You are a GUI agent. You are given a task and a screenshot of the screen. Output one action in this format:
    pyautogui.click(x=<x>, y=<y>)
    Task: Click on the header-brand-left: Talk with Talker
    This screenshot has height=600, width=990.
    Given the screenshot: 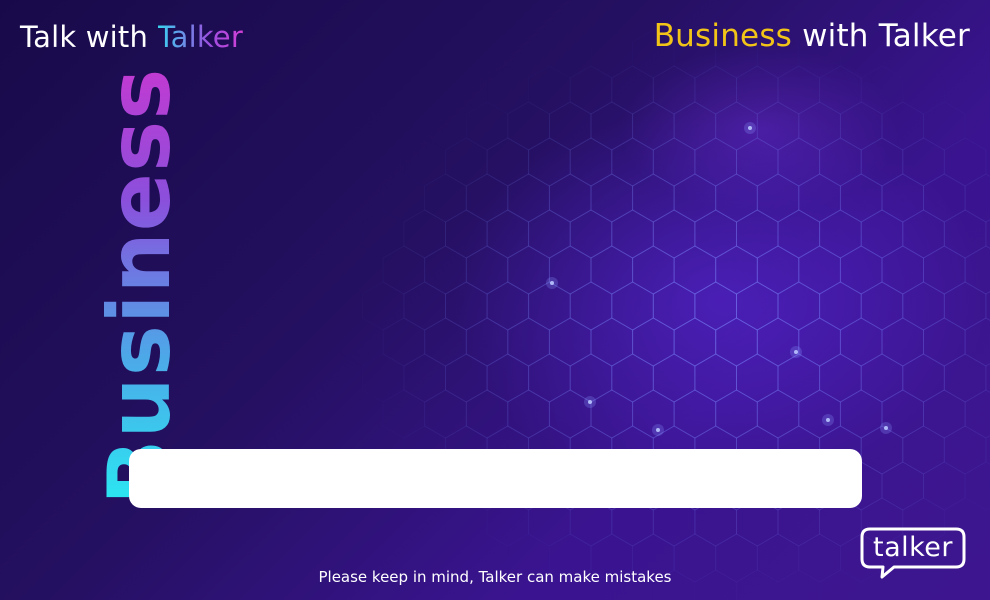 What is the action you would take?
    pyautogui.click(x=131, y=37)
    